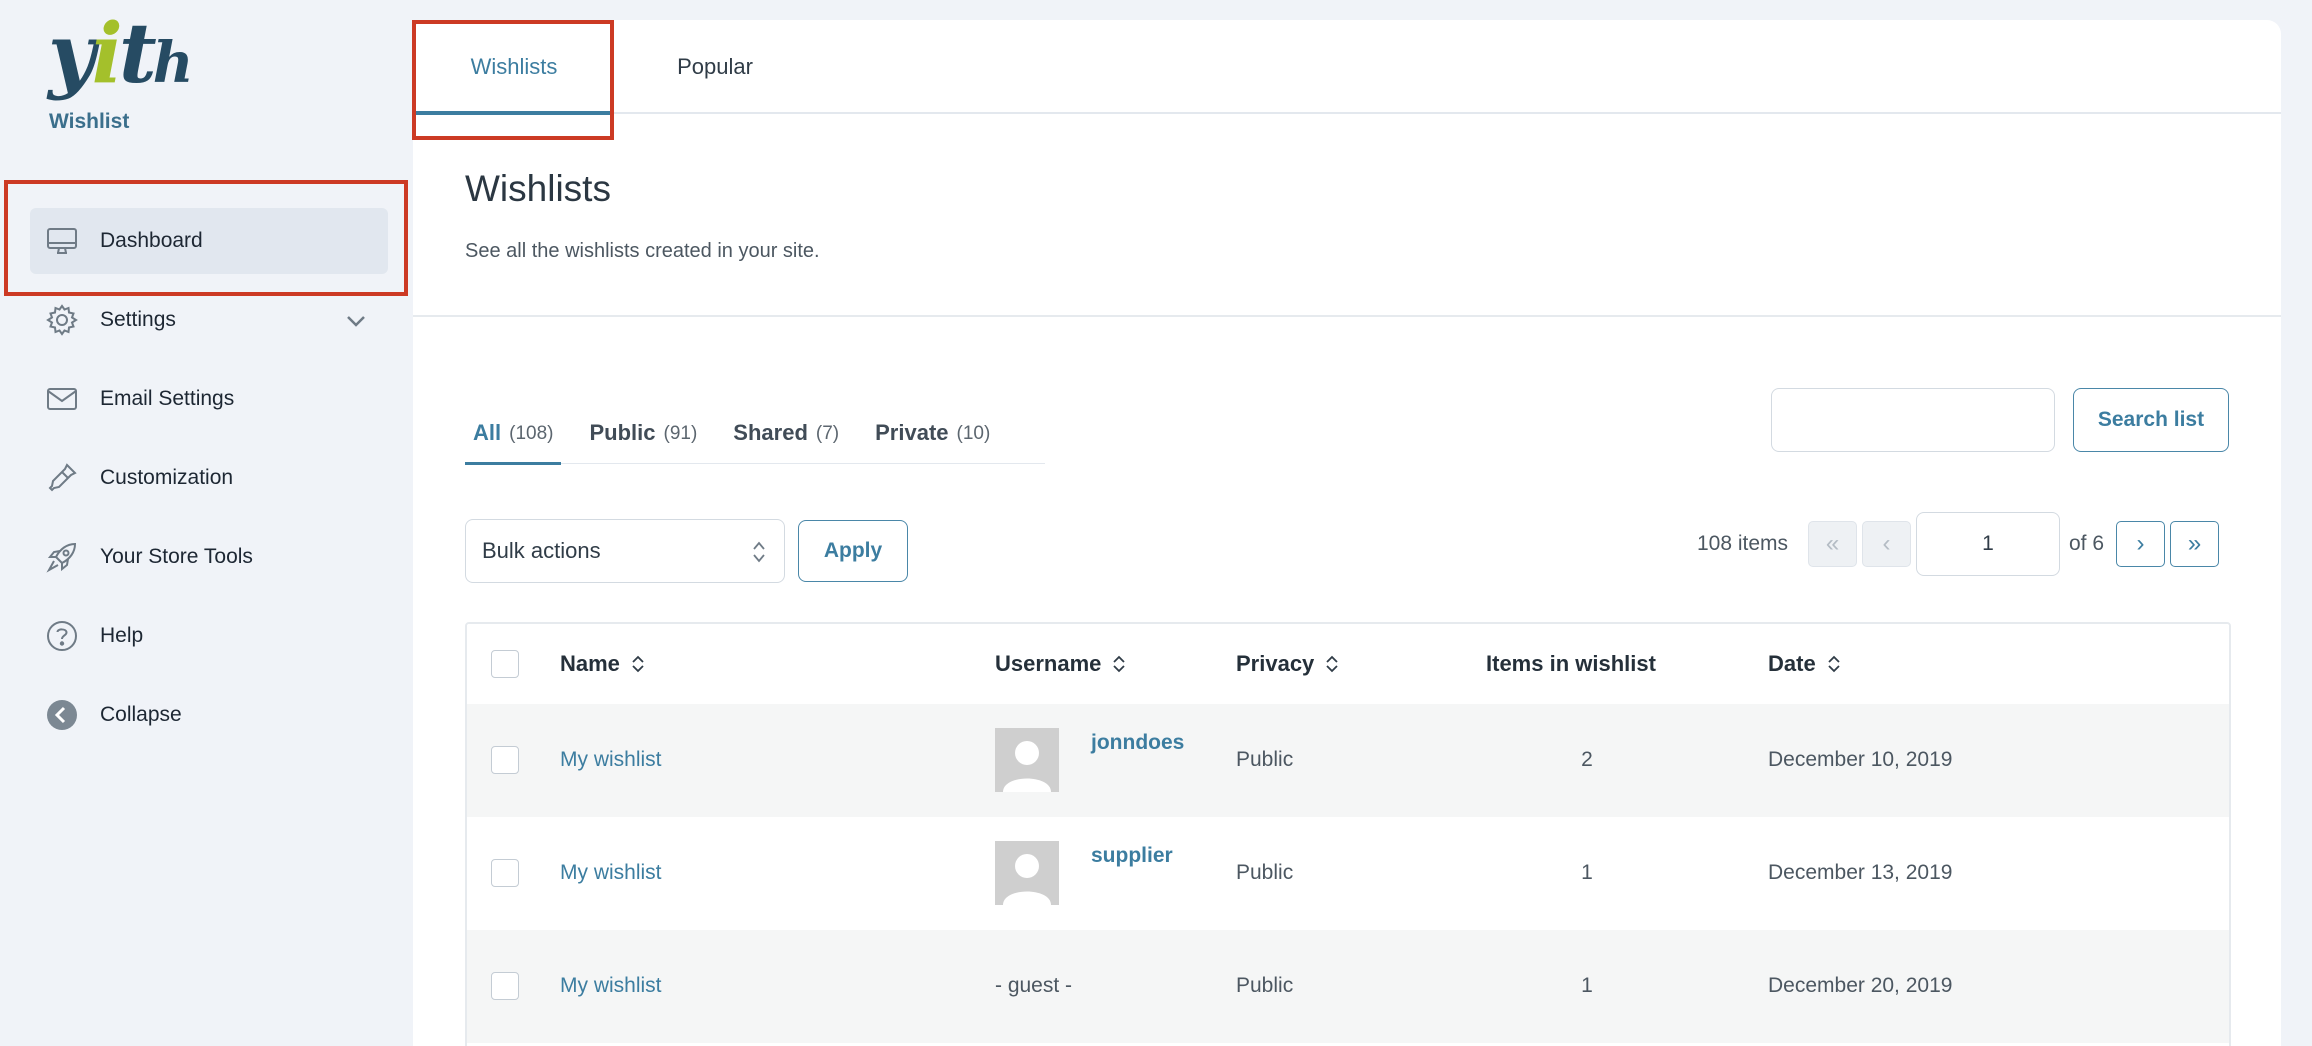  I want to click on sidebar-item-email-settings: Email Settings, so click(209, 399).